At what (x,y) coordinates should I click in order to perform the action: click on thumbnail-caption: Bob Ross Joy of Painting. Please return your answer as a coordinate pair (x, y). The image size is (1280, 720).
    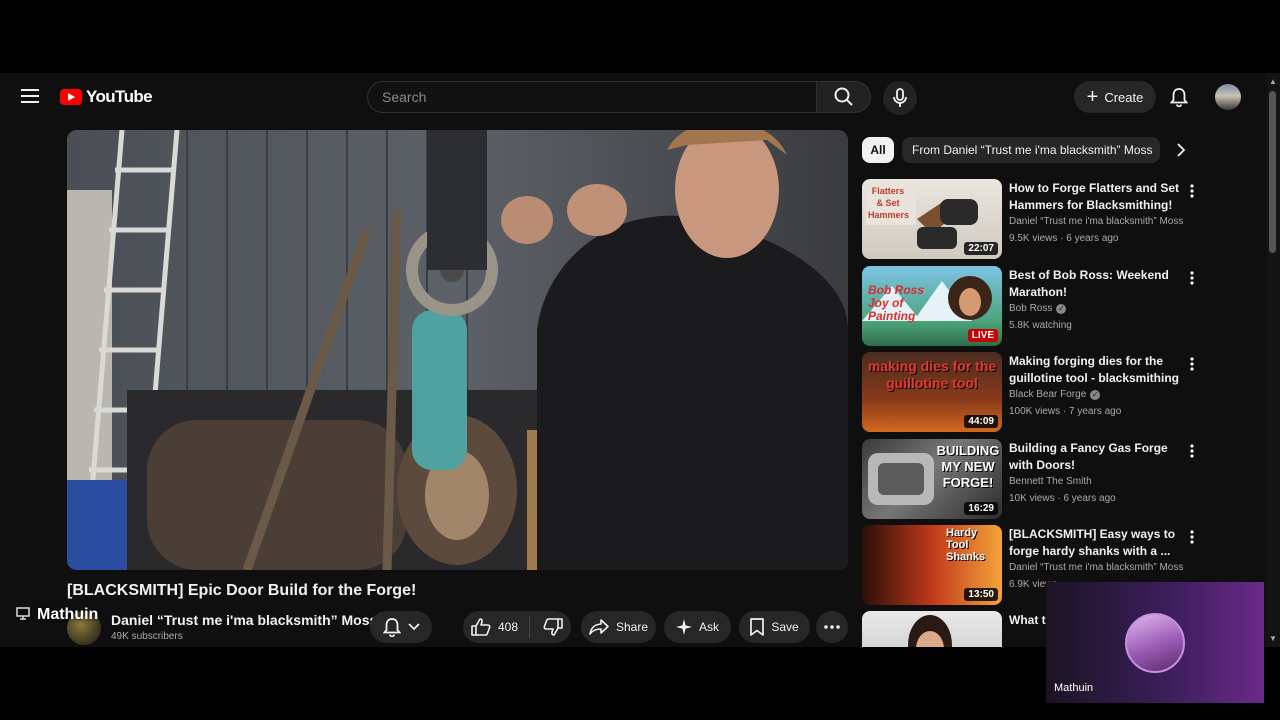
    Looking at the image, I should click on (896, 303).